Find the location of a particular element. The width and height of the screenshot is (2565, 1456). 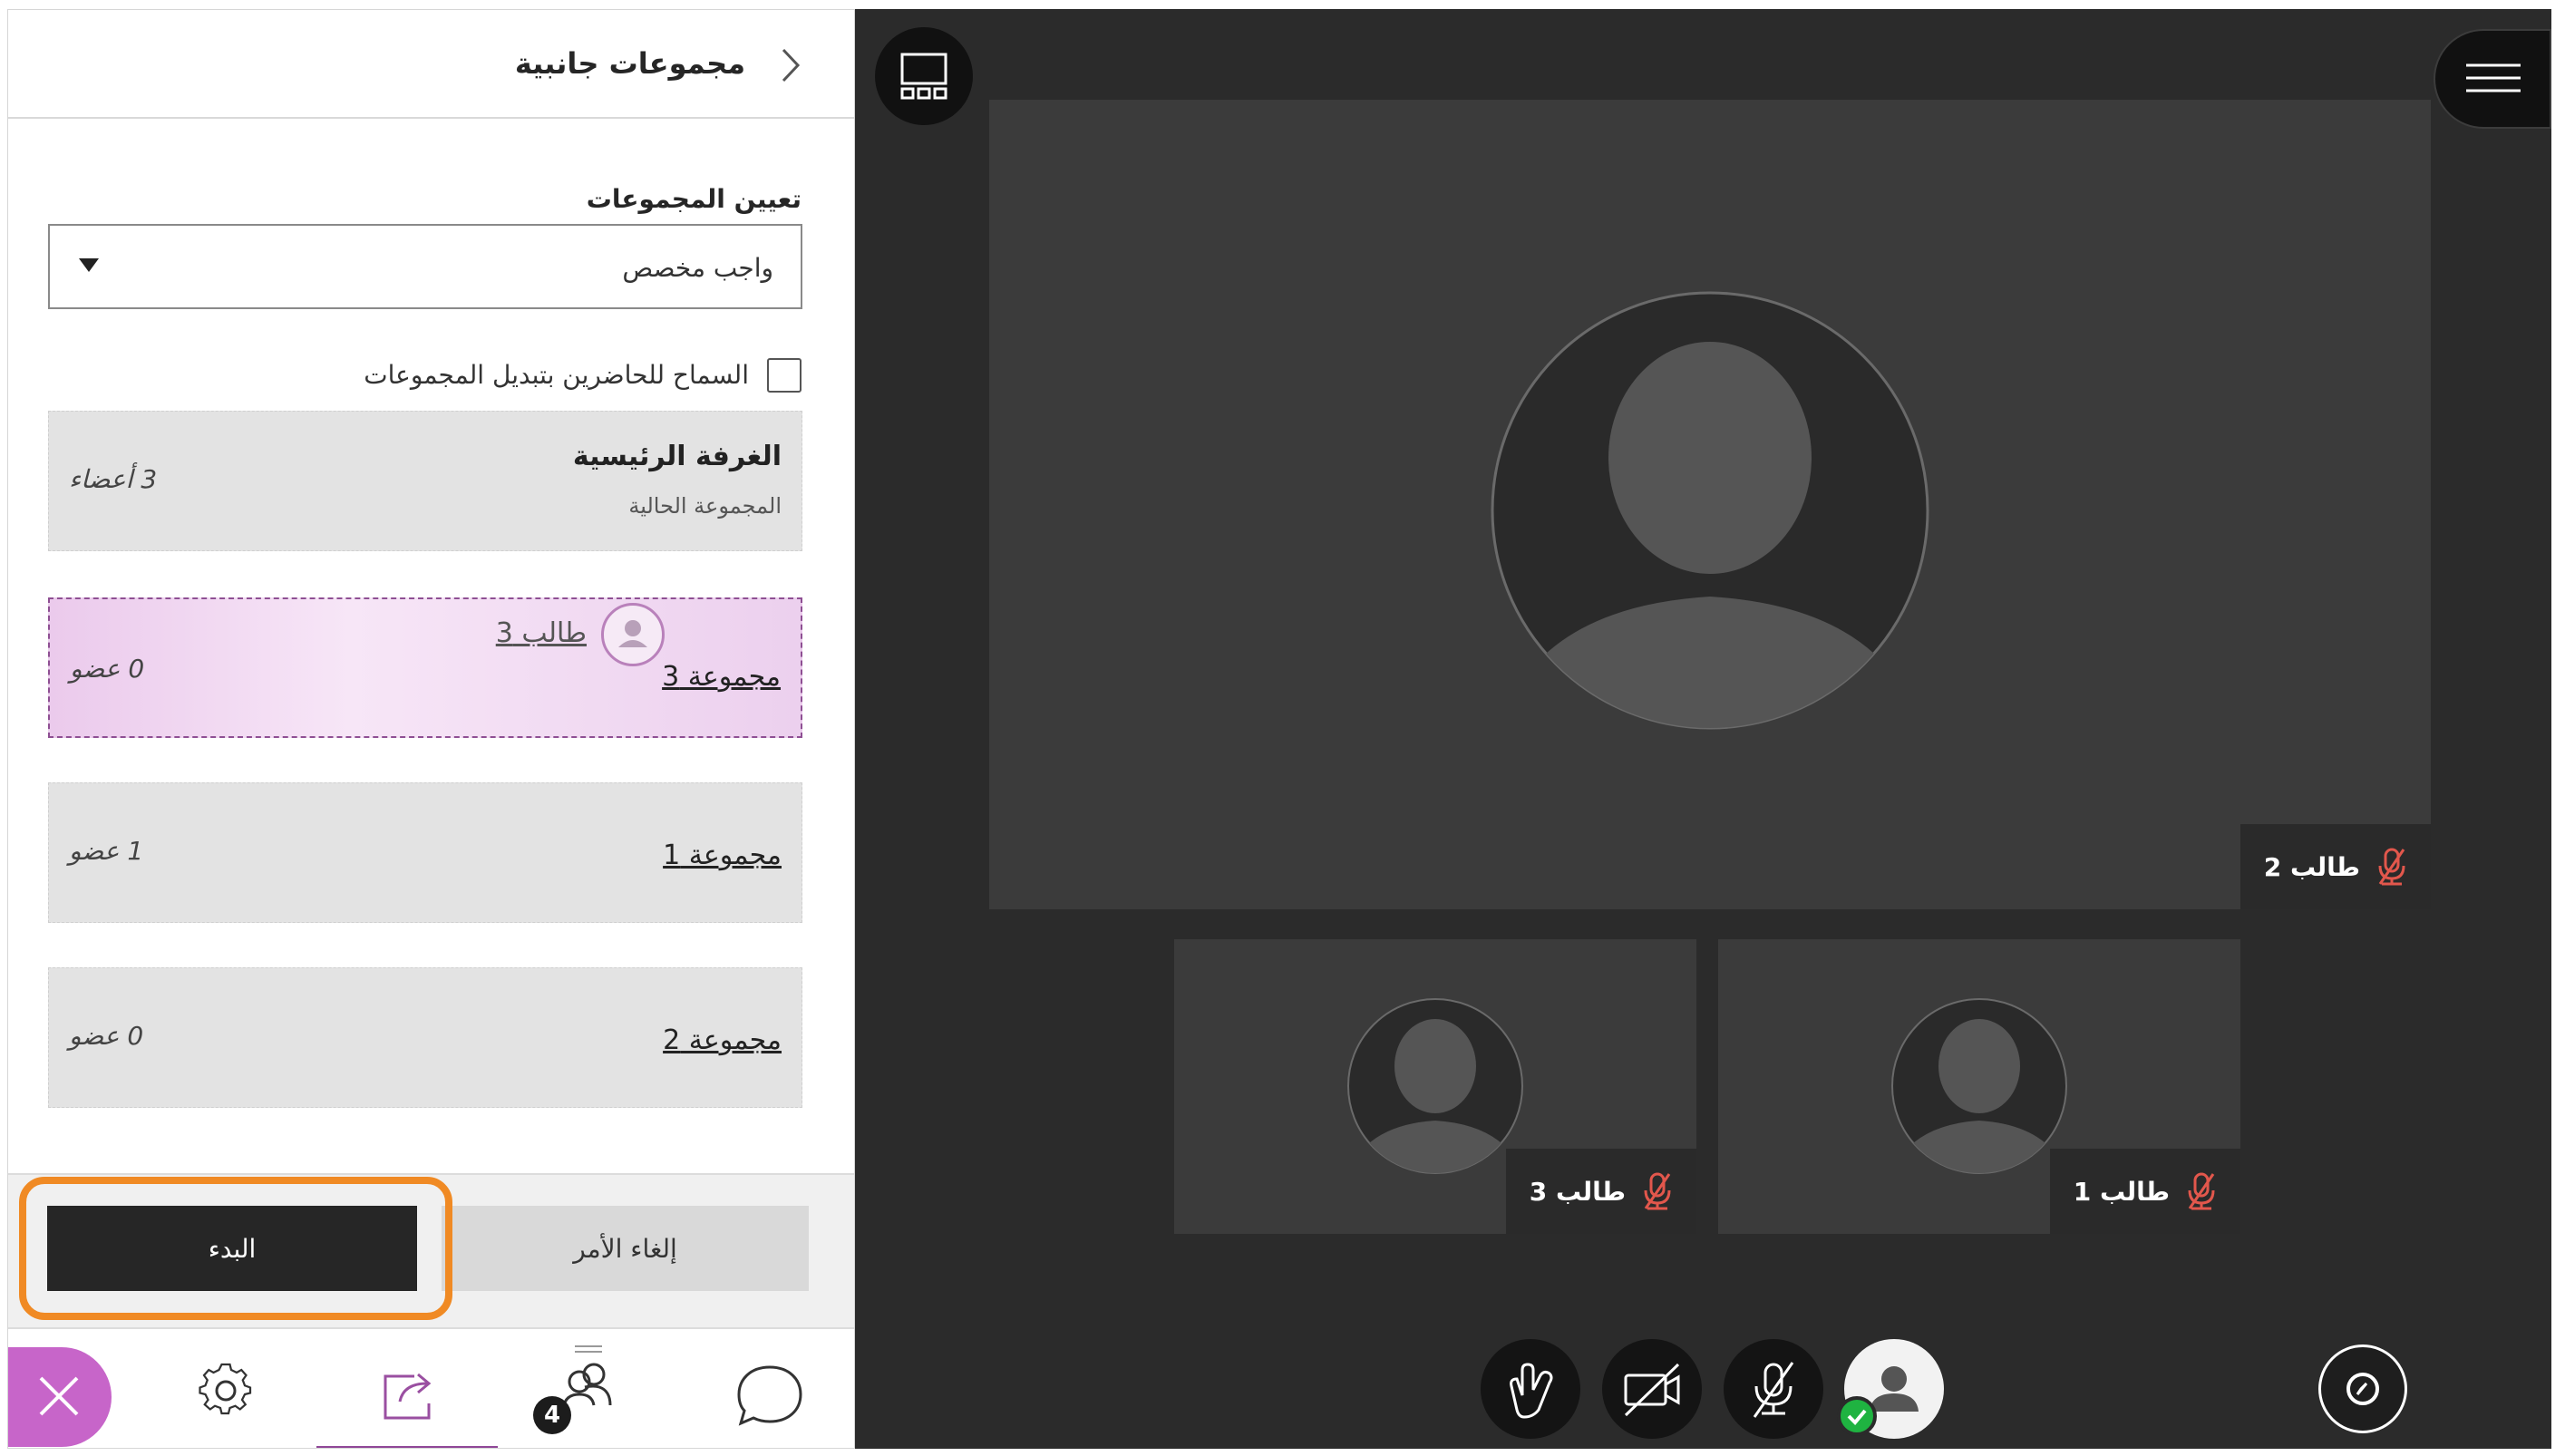

main-room-count: 3 أعضاء is located at coordinates (113, 479).